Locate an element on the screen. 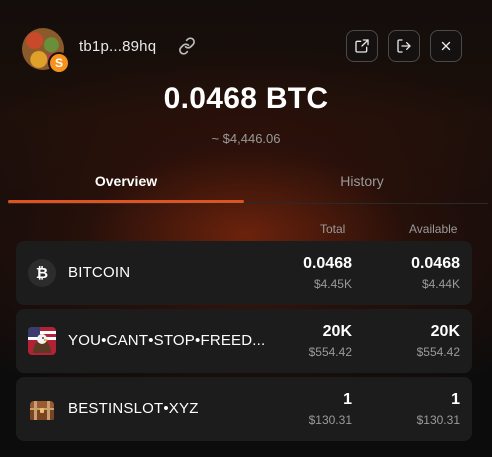  tab-overview: Overview is located at coordinates (126, 183).